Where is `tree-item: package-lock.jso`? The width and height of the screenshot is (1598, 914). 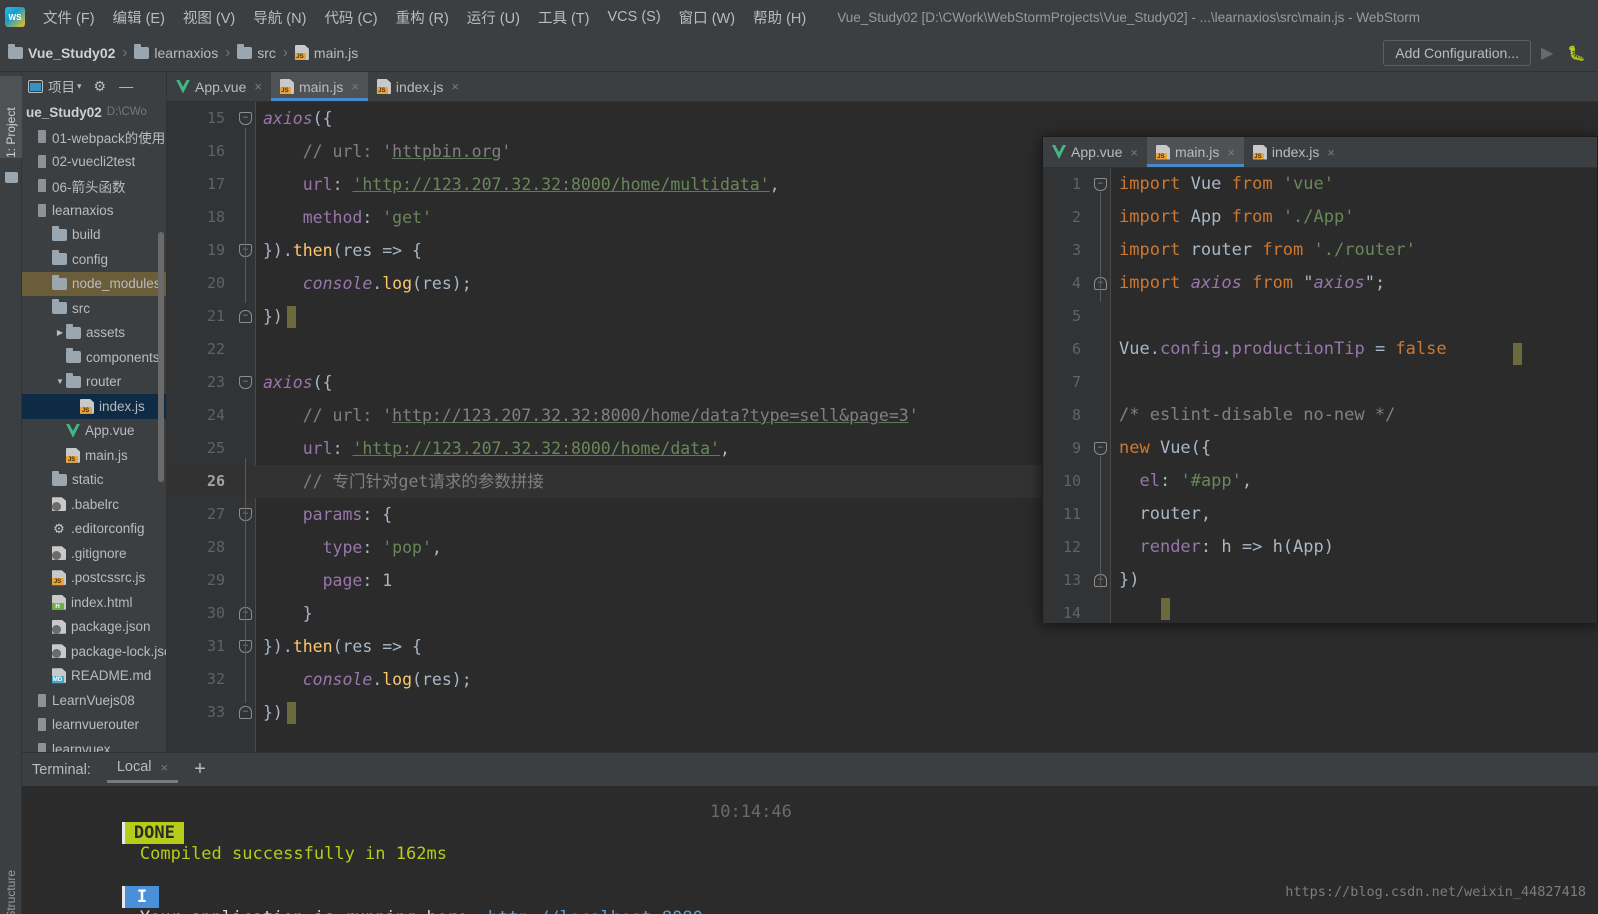 tree-item: package-lock.jso is located at coordinates (94, 651).